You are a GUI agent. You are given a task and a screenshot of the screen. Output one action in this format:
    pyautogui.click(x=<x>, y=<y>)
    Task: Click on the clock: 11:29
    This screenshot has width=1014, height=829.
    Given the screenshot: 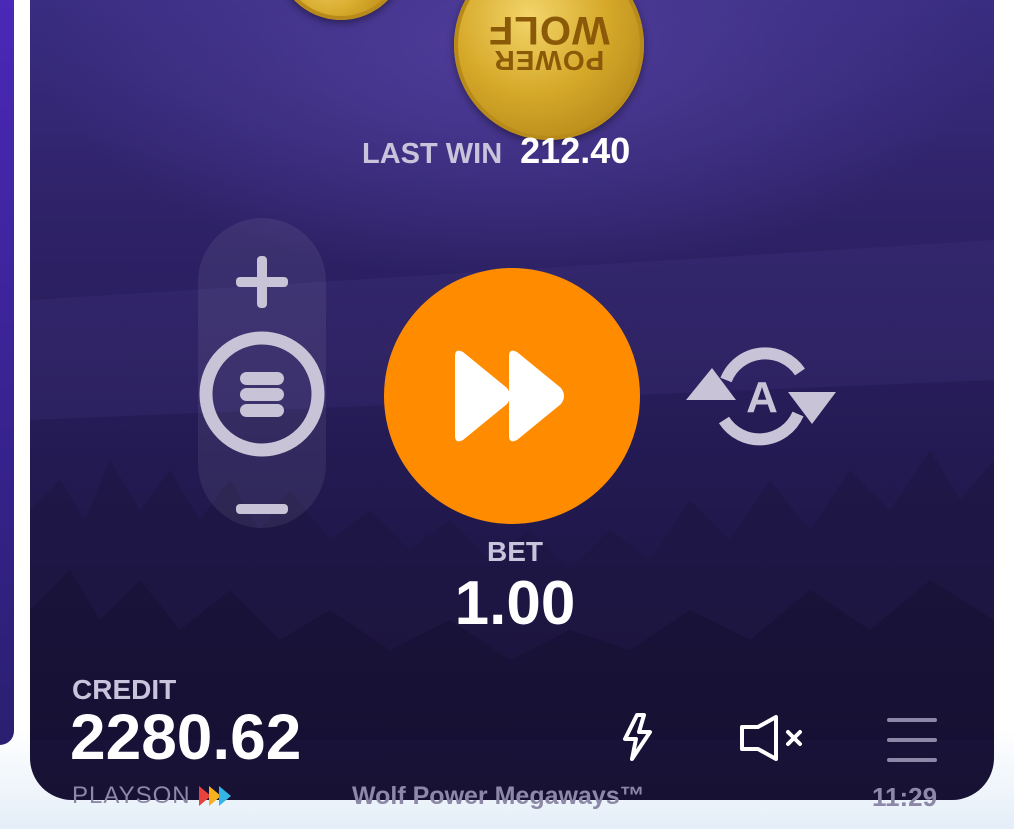 What is the action you would take?
    pyautogui.click(x=905, y=797)
    